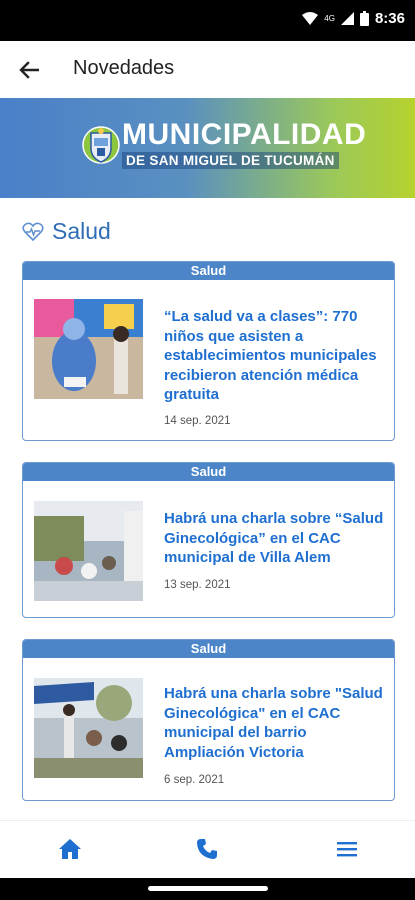 This screenshot has height=900, width=415. What do you see at coordinates (364, 18) in the screenshot?
I see `battery-icon` at bounding box center [364, 18].